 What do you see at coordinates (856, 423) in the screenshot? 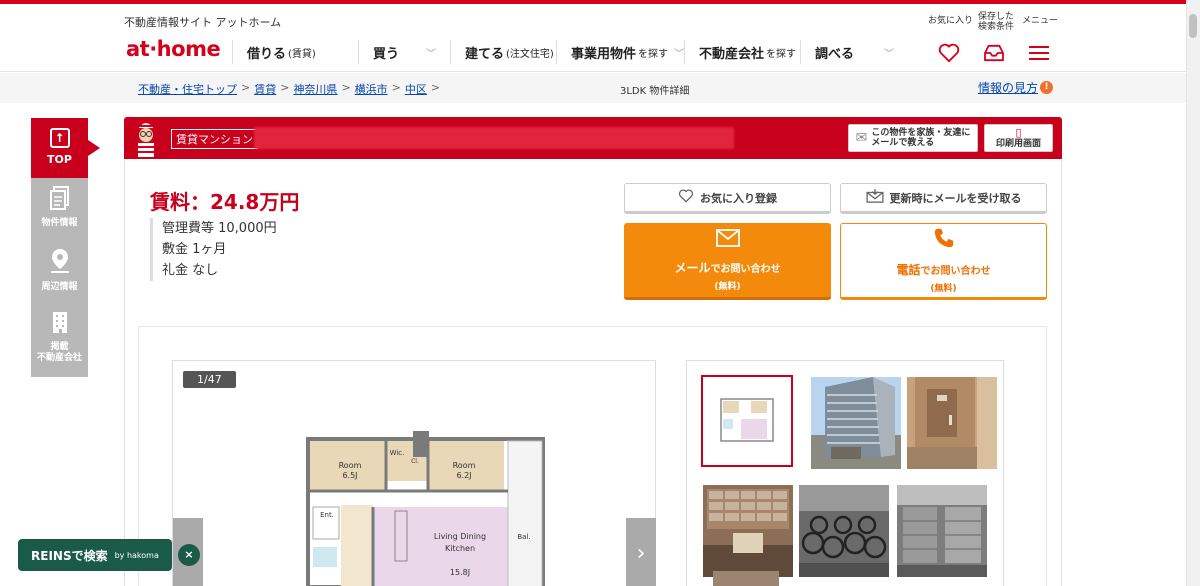
I see `thumbnail-building-exterior` at bounding box center [856, 423].